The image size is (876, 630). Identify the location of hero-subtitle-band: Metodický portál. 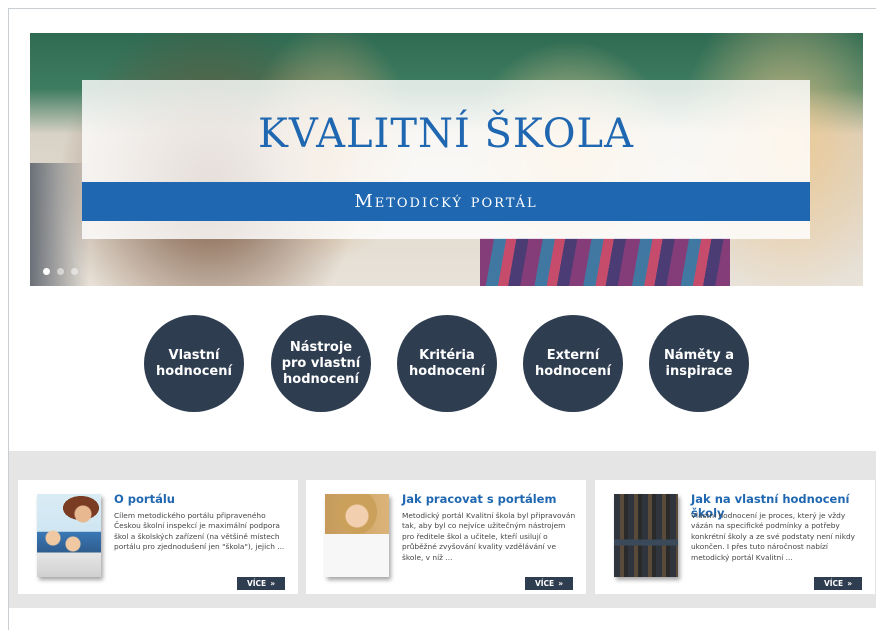
(446, 201).